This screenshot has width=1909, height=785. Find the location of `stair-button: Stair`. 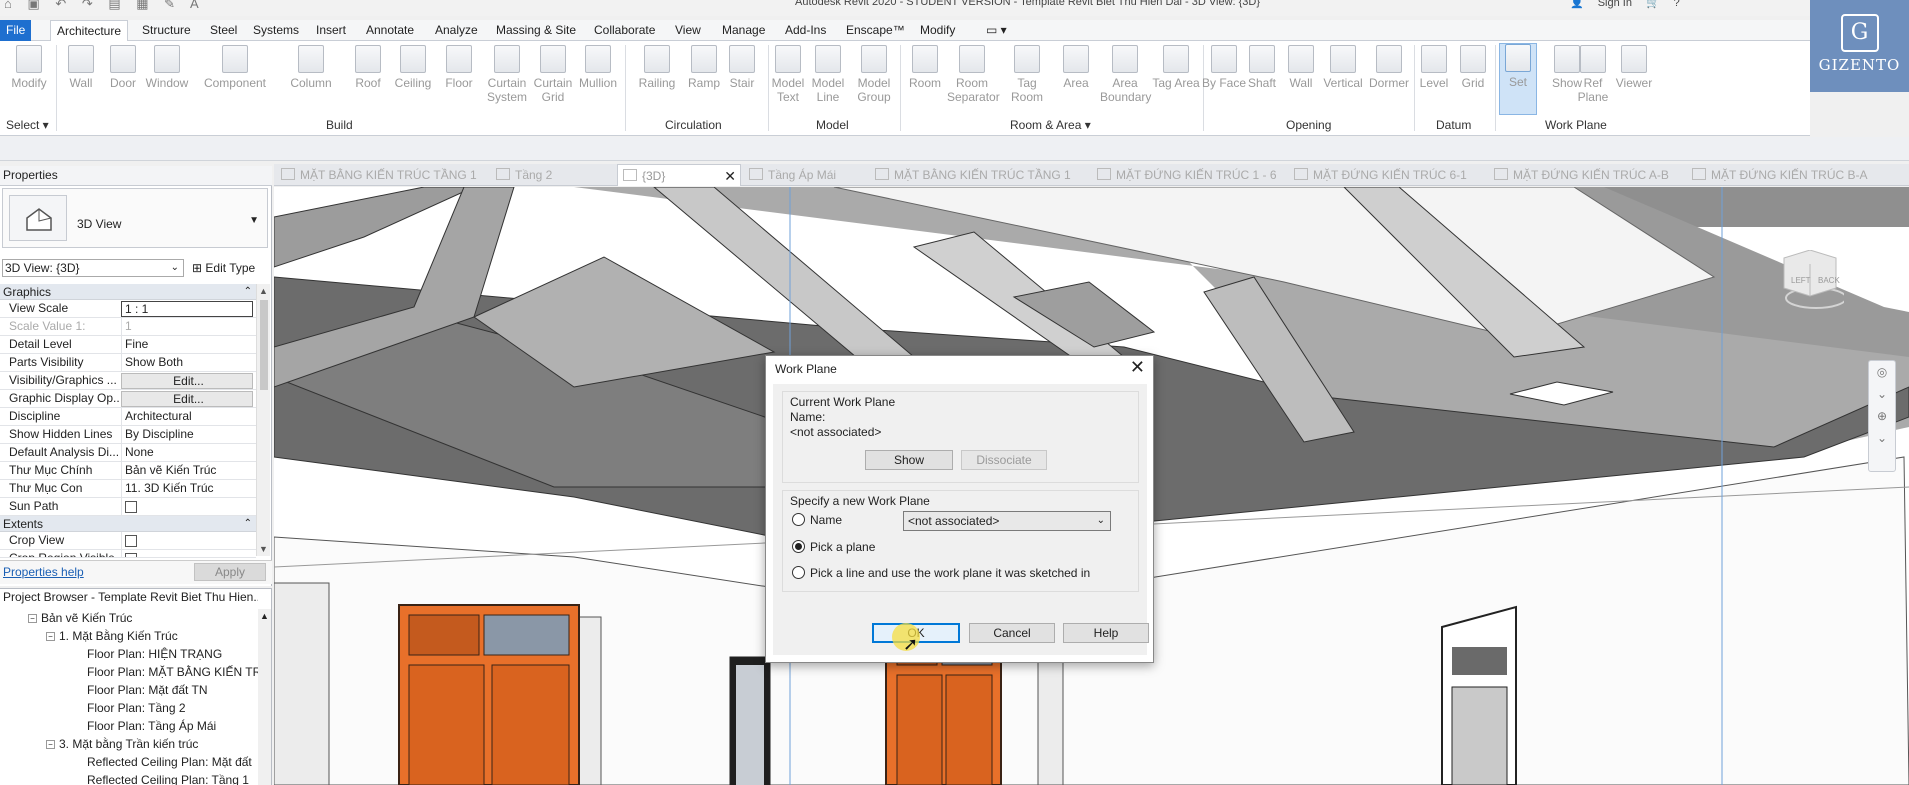

stair-button: Stair is located at coordinates (742, 67).